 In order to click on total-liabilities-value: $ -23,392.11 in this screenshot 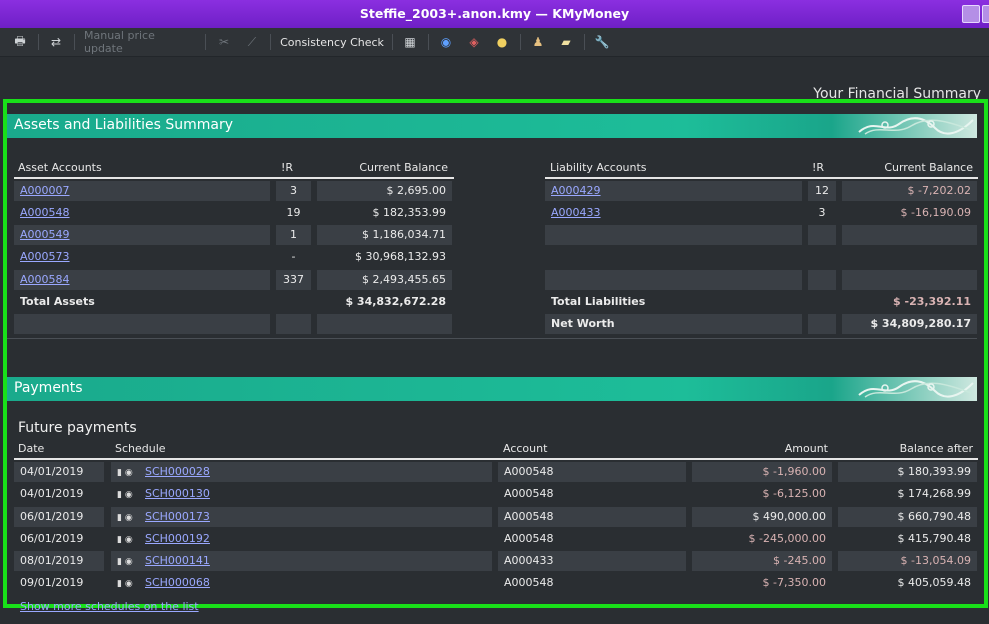, I will do `click(932, 301)`.